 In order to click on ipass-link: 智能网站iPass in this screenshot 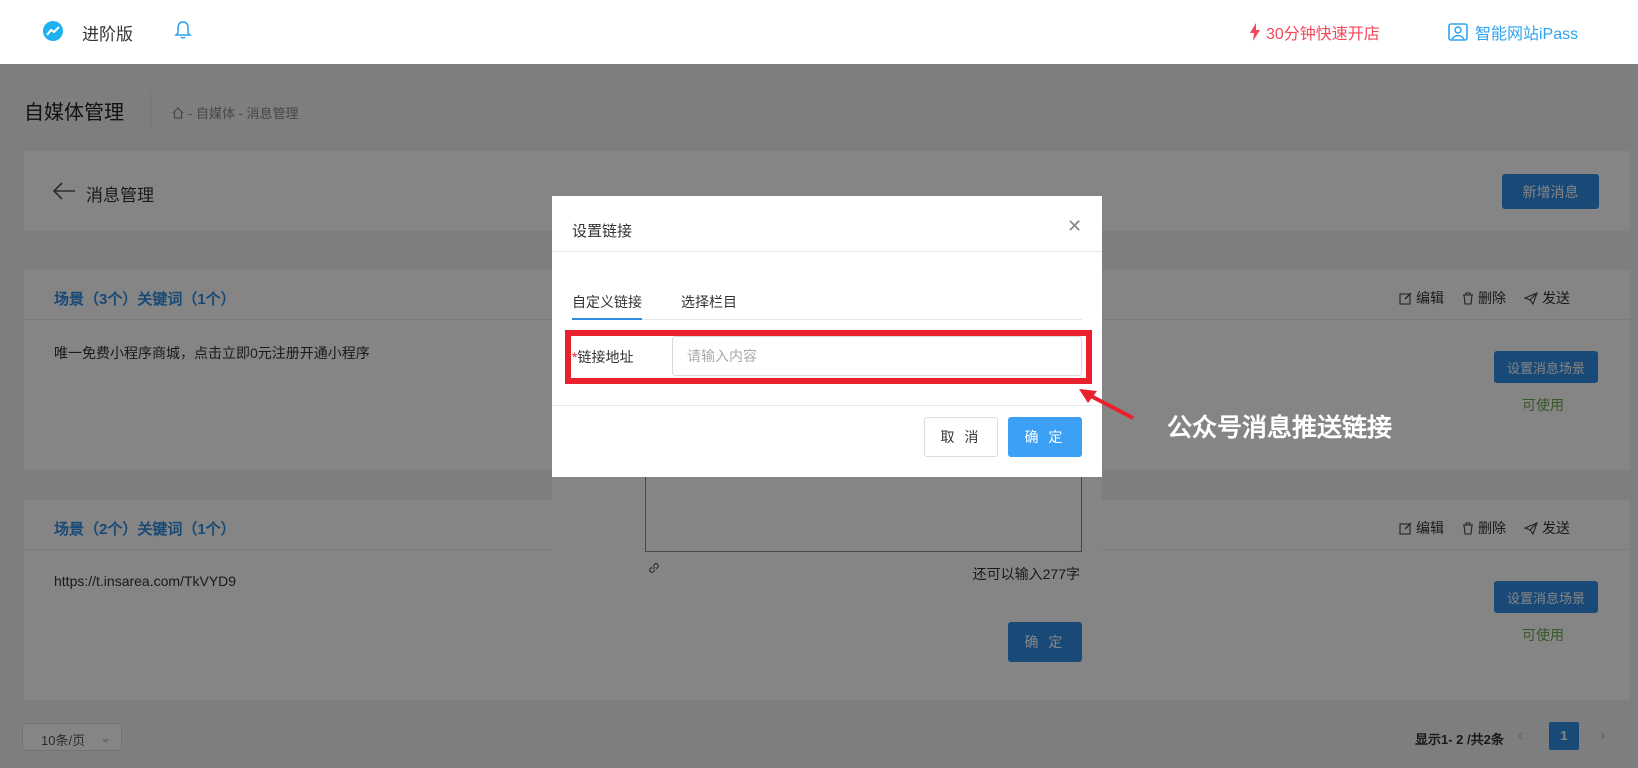, I will do `click(1513, 32)`.